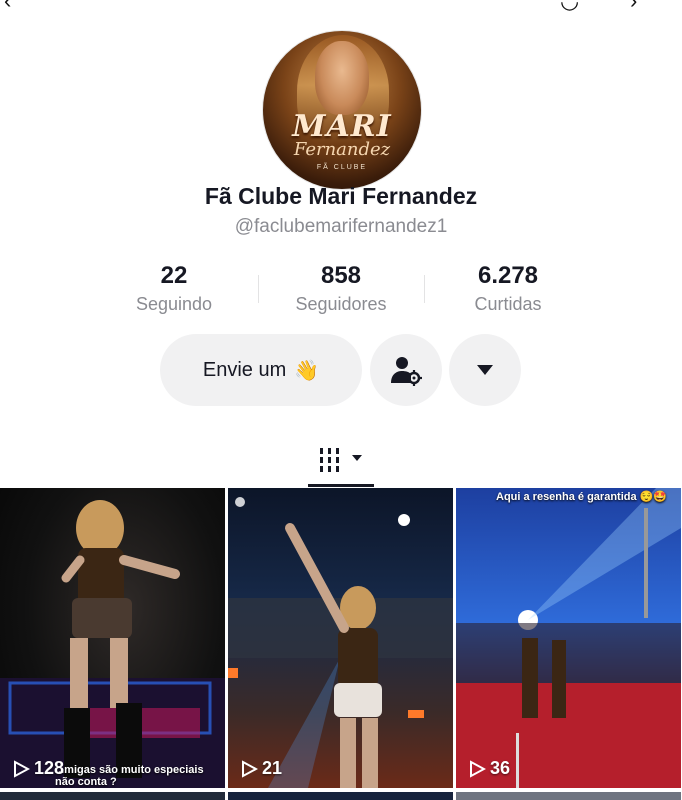 The height and width of the screenshot is (800, 682). Describe the element at coordinates (261, 768) in the screenshot. I see `video-views: 21` at that location.